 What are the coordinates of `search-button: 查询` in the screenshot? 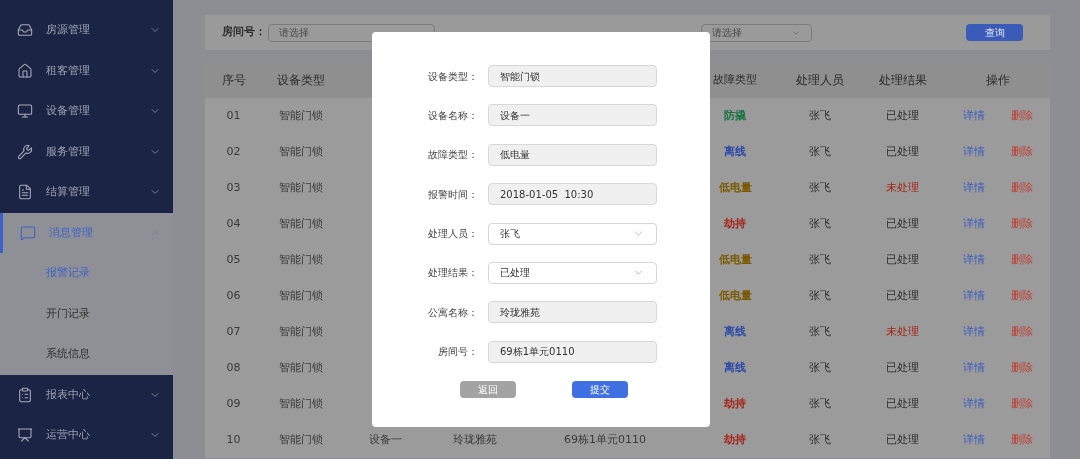 It's located at (994, 32).